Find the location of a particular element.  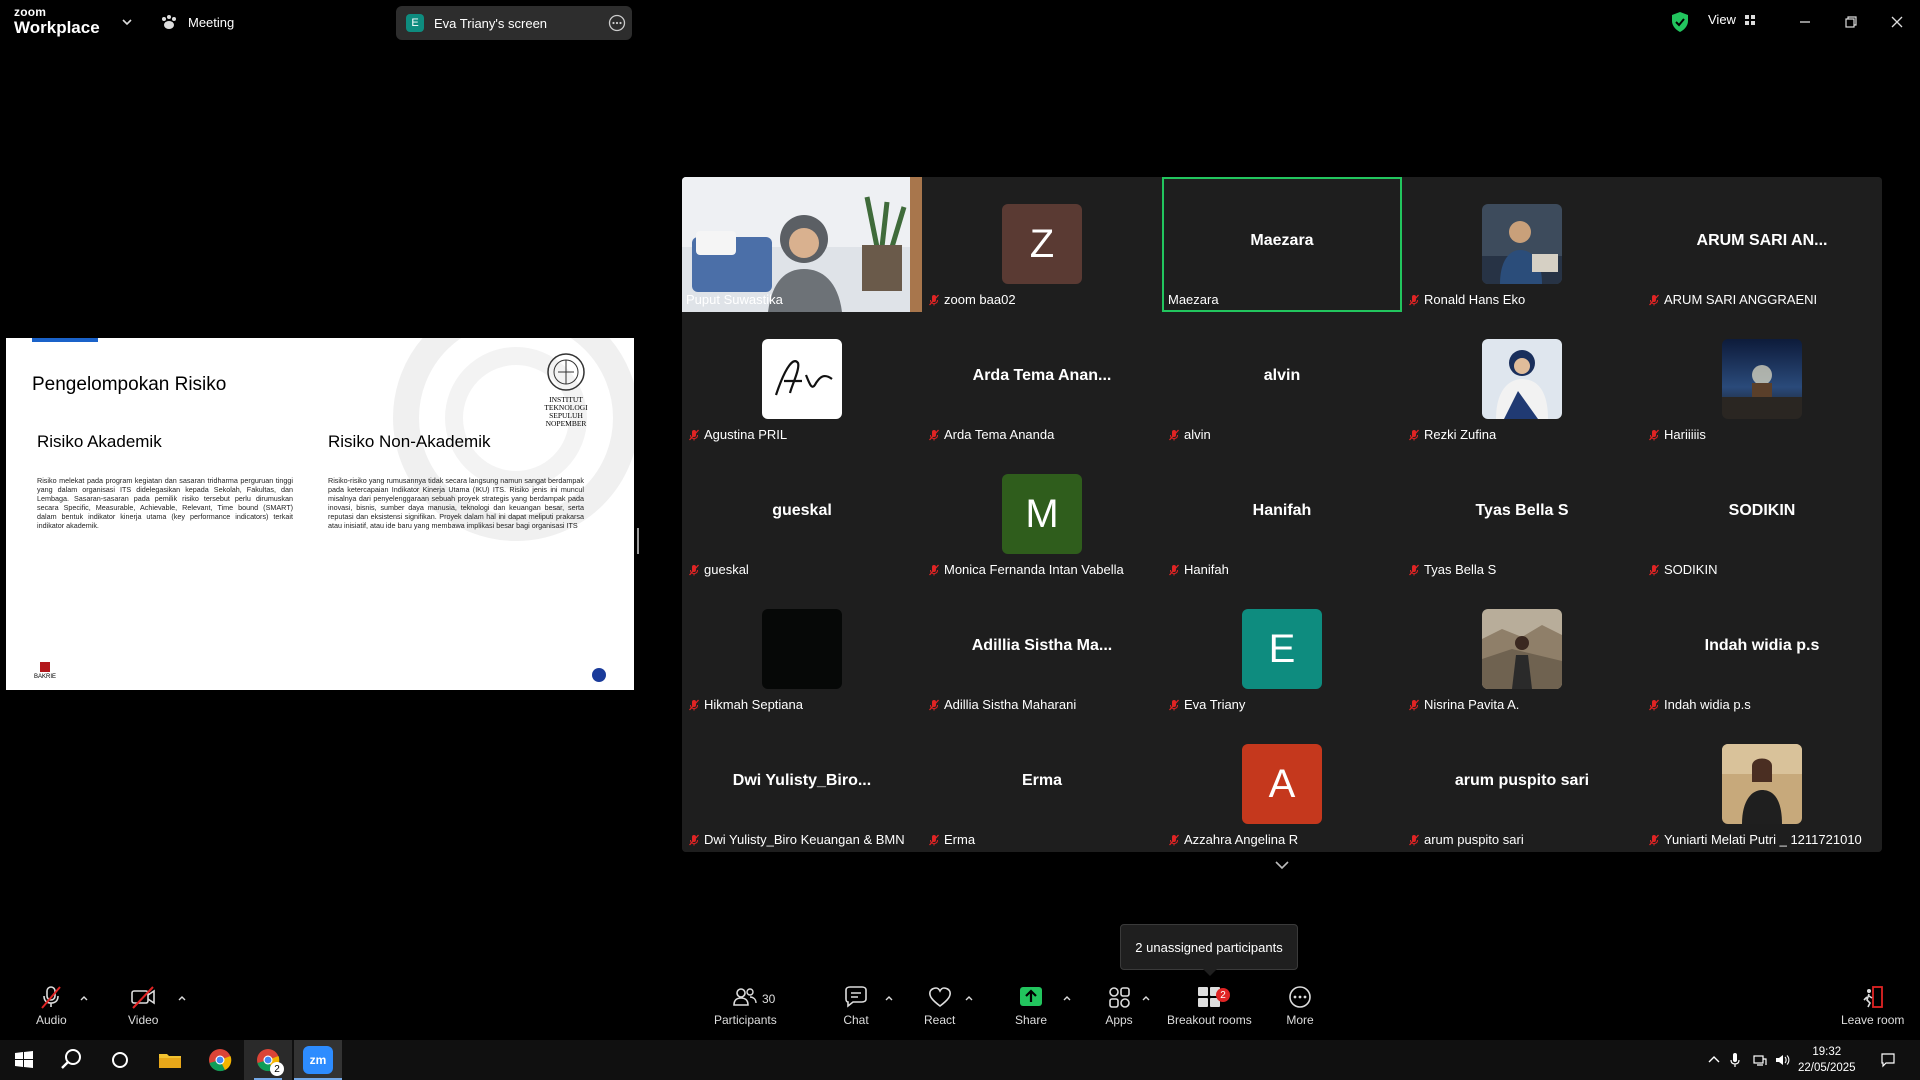

share-options-caret-icon is located at coordinates (1067, 998).